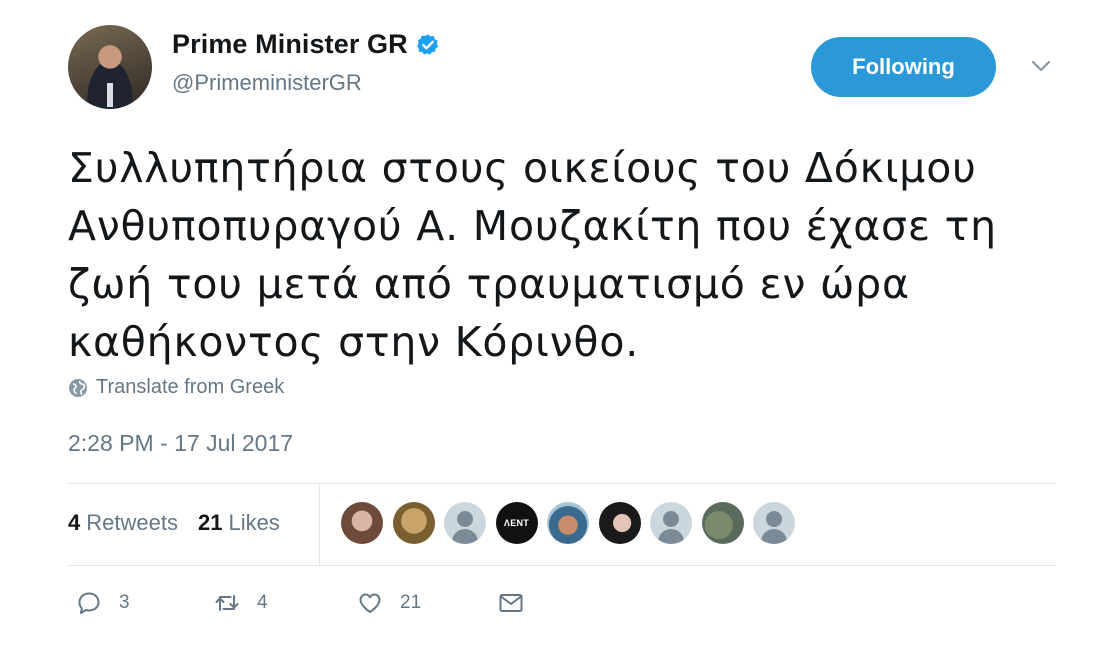 This screenshot has height=652, width=1099. What do you see at coordinates (145, 603) in the screenshot?
I see `reply-button: 3` at bounding box center [145, 603].